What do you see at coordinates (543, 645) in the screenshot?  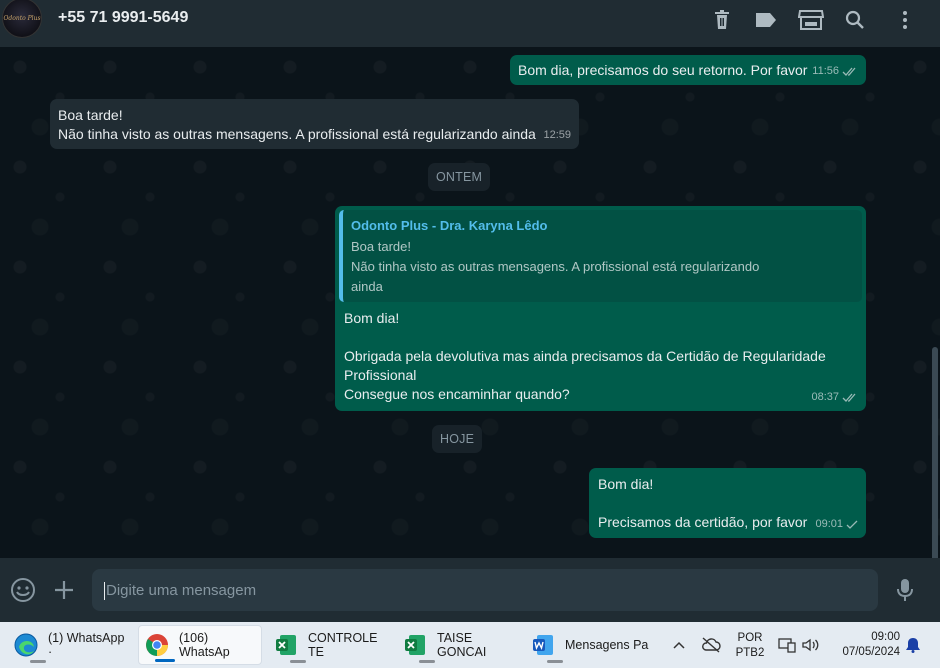 I see `word-icon` at bounding box center [543, 645].